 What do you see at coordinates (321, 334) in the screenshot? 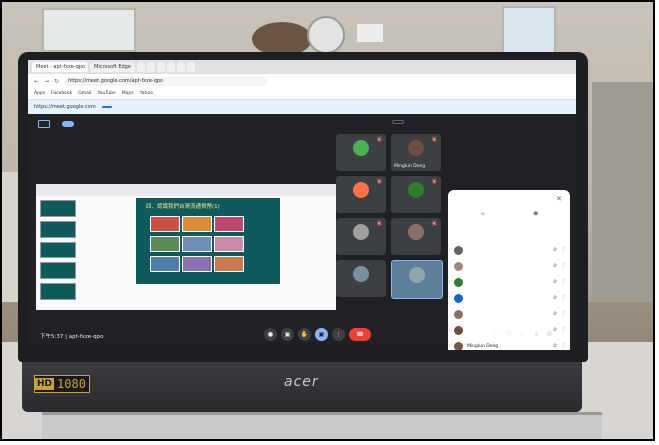
I see `present-screen-button: ▣` at bounding box center [321, 334].